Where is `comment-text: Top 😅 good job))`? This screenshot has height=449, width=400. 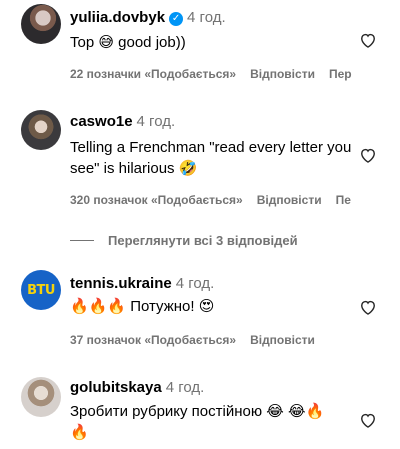
comment-text: Top 😅 good job)) is located at coordinates (128, 42).